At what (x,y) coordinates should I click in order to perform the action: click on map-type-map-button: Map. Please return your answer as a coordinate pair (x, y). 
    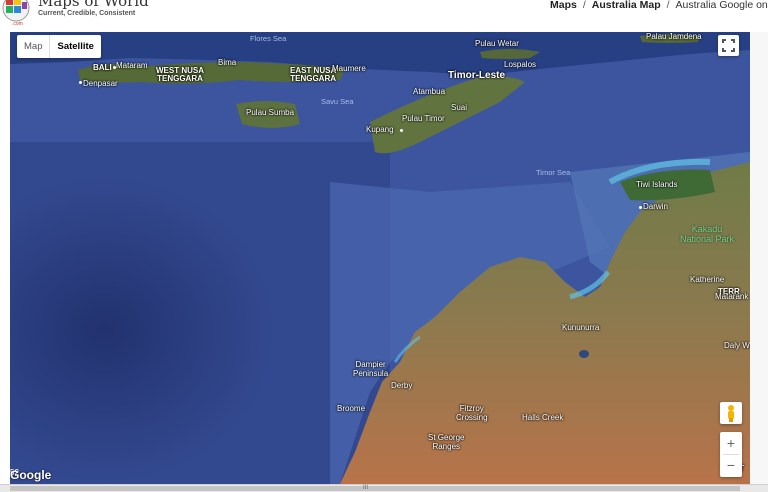
    Looking at the image, I should click on (33, 46).